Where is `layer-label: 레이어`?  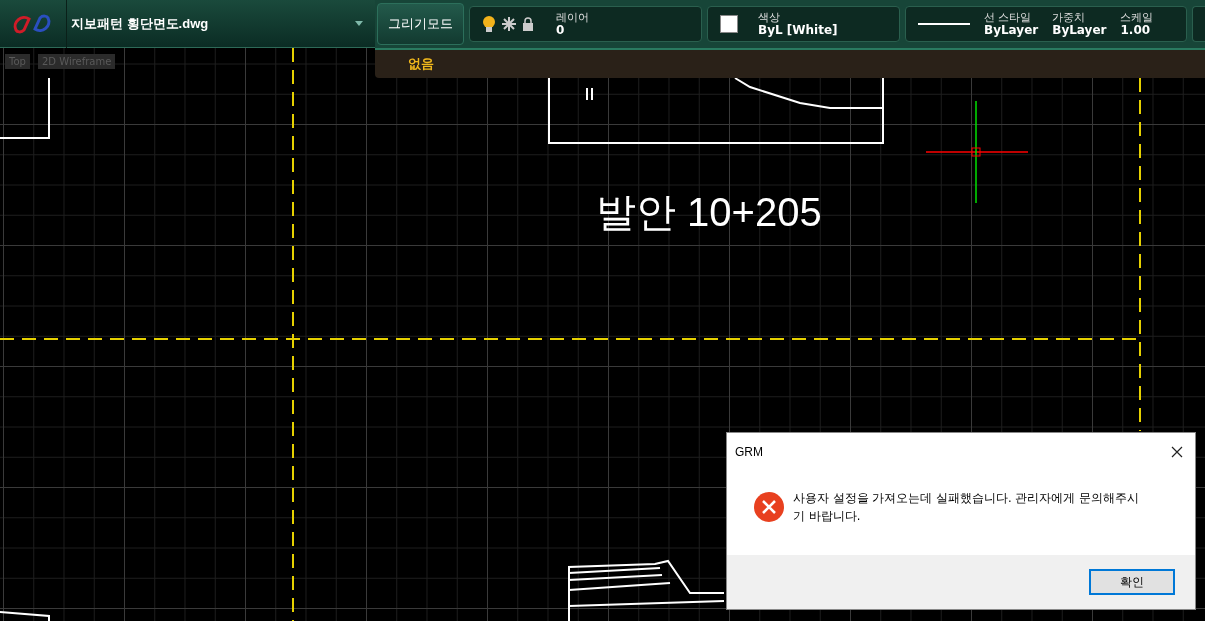
layer-label: 레이어 is located at coordinates (572, 17).